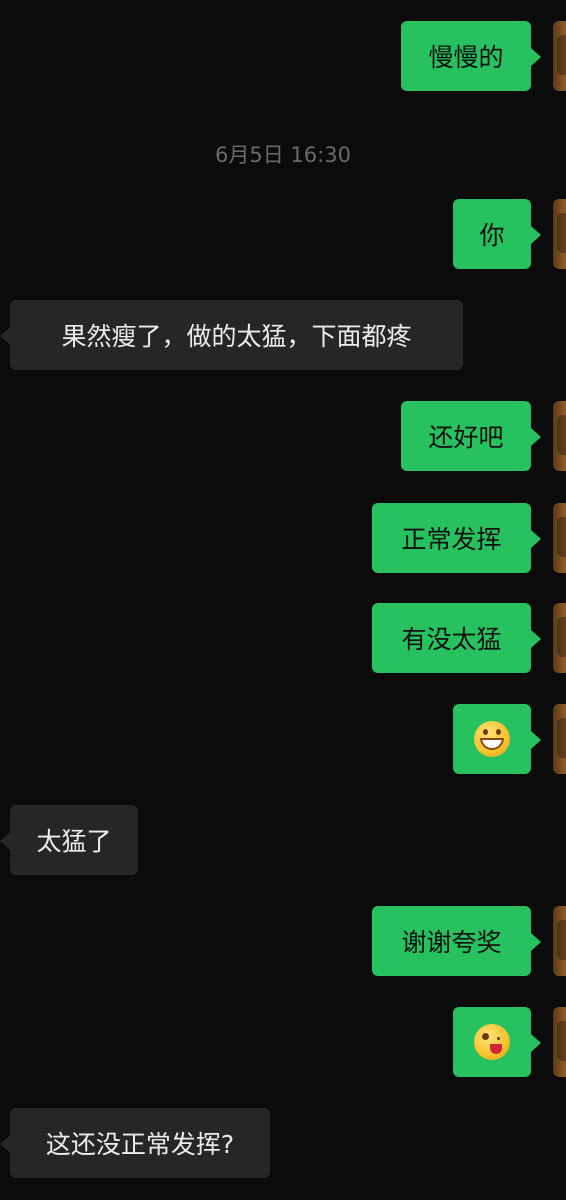 The image size is (566, 1200). I want to click on outgoing-message-bubble: 还好吧, so click(471, 436).